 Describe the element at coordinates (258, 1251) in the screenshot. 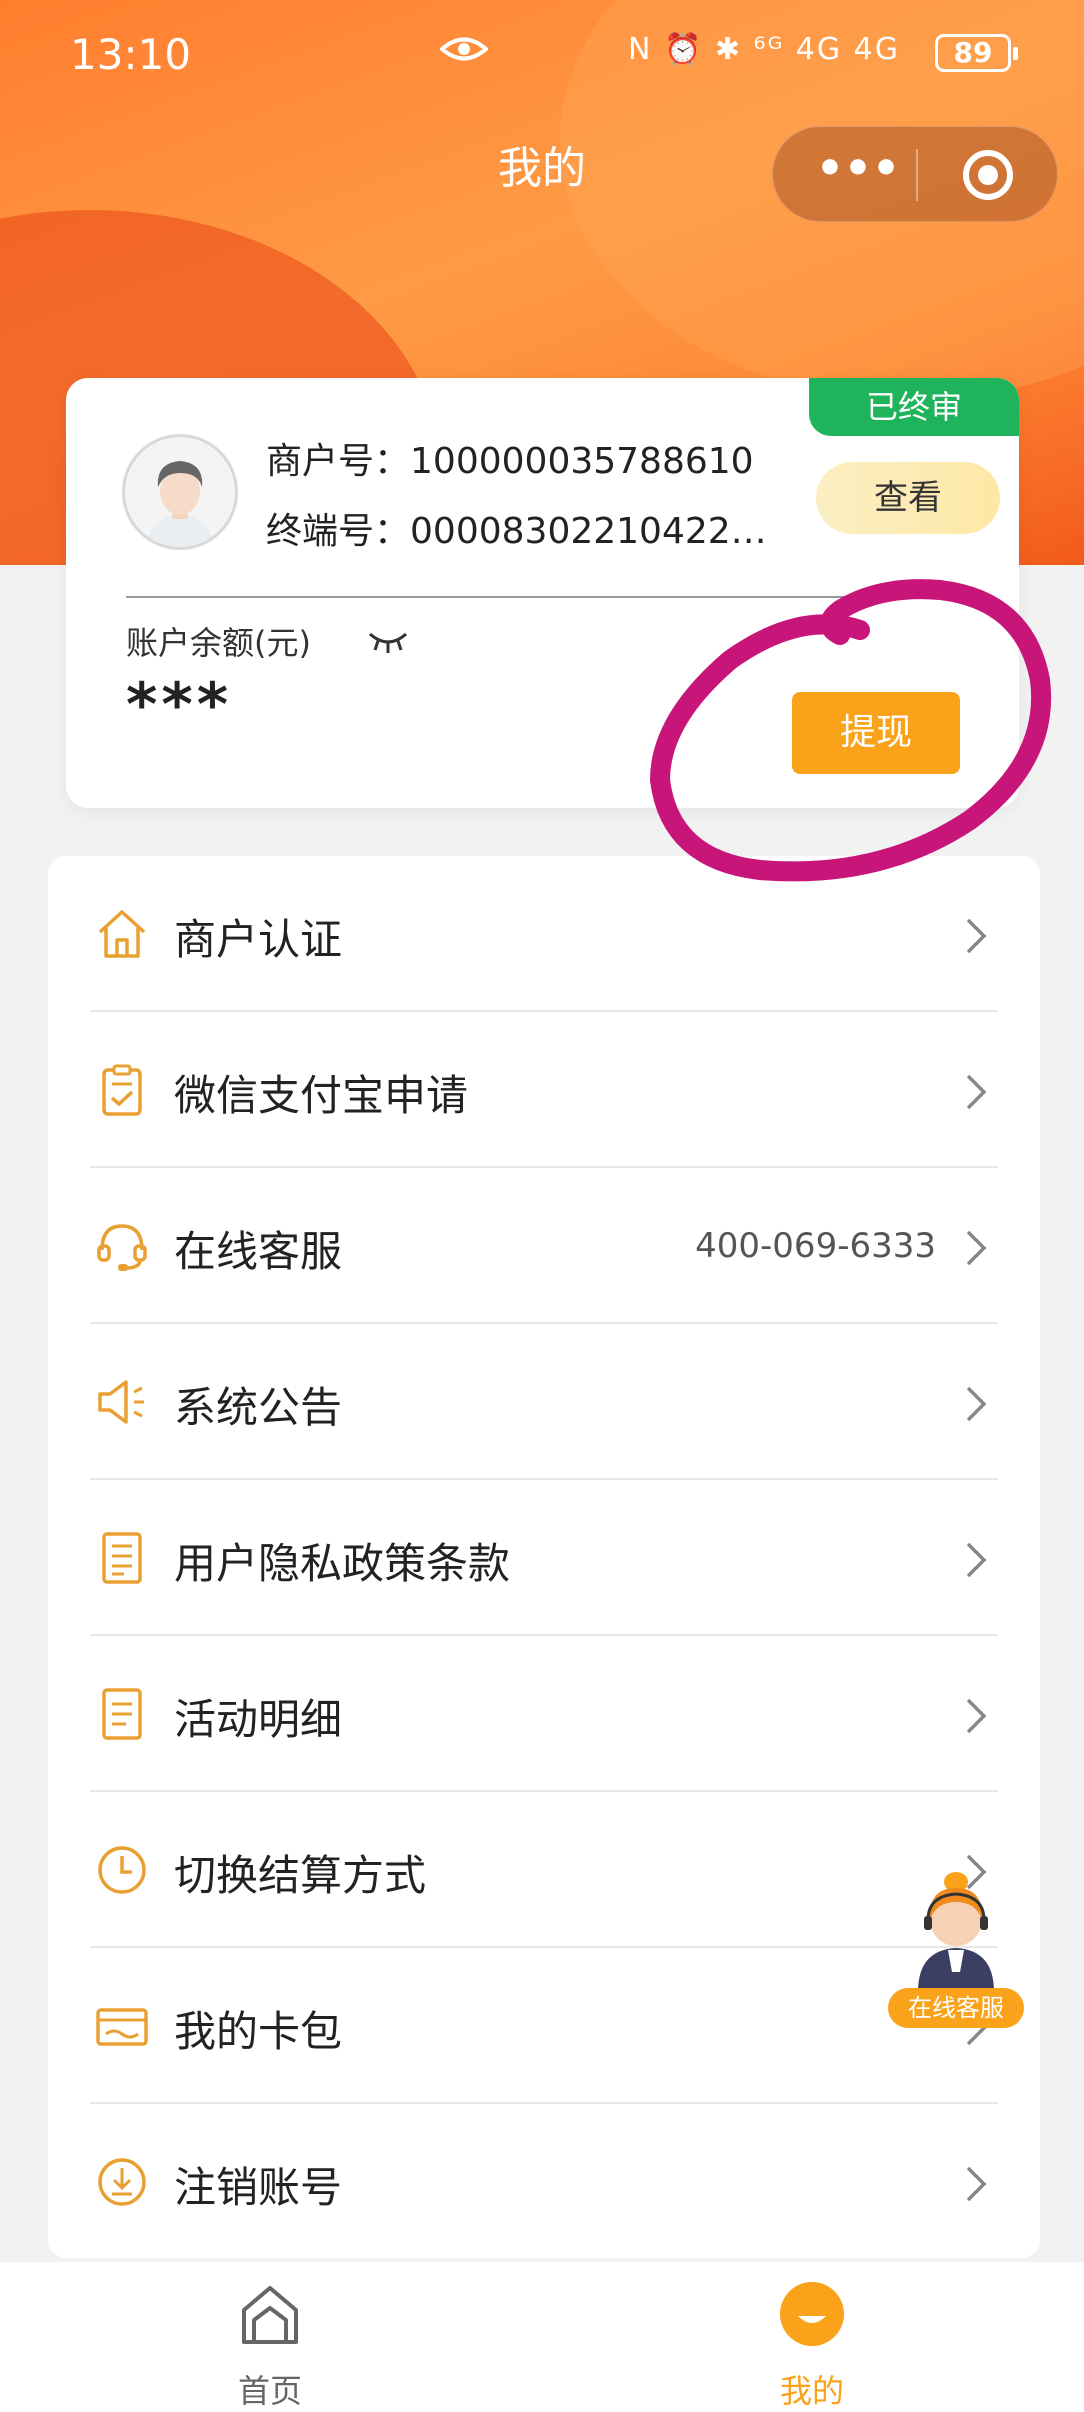

I see `menu-item-label: 在线客服` at that location.